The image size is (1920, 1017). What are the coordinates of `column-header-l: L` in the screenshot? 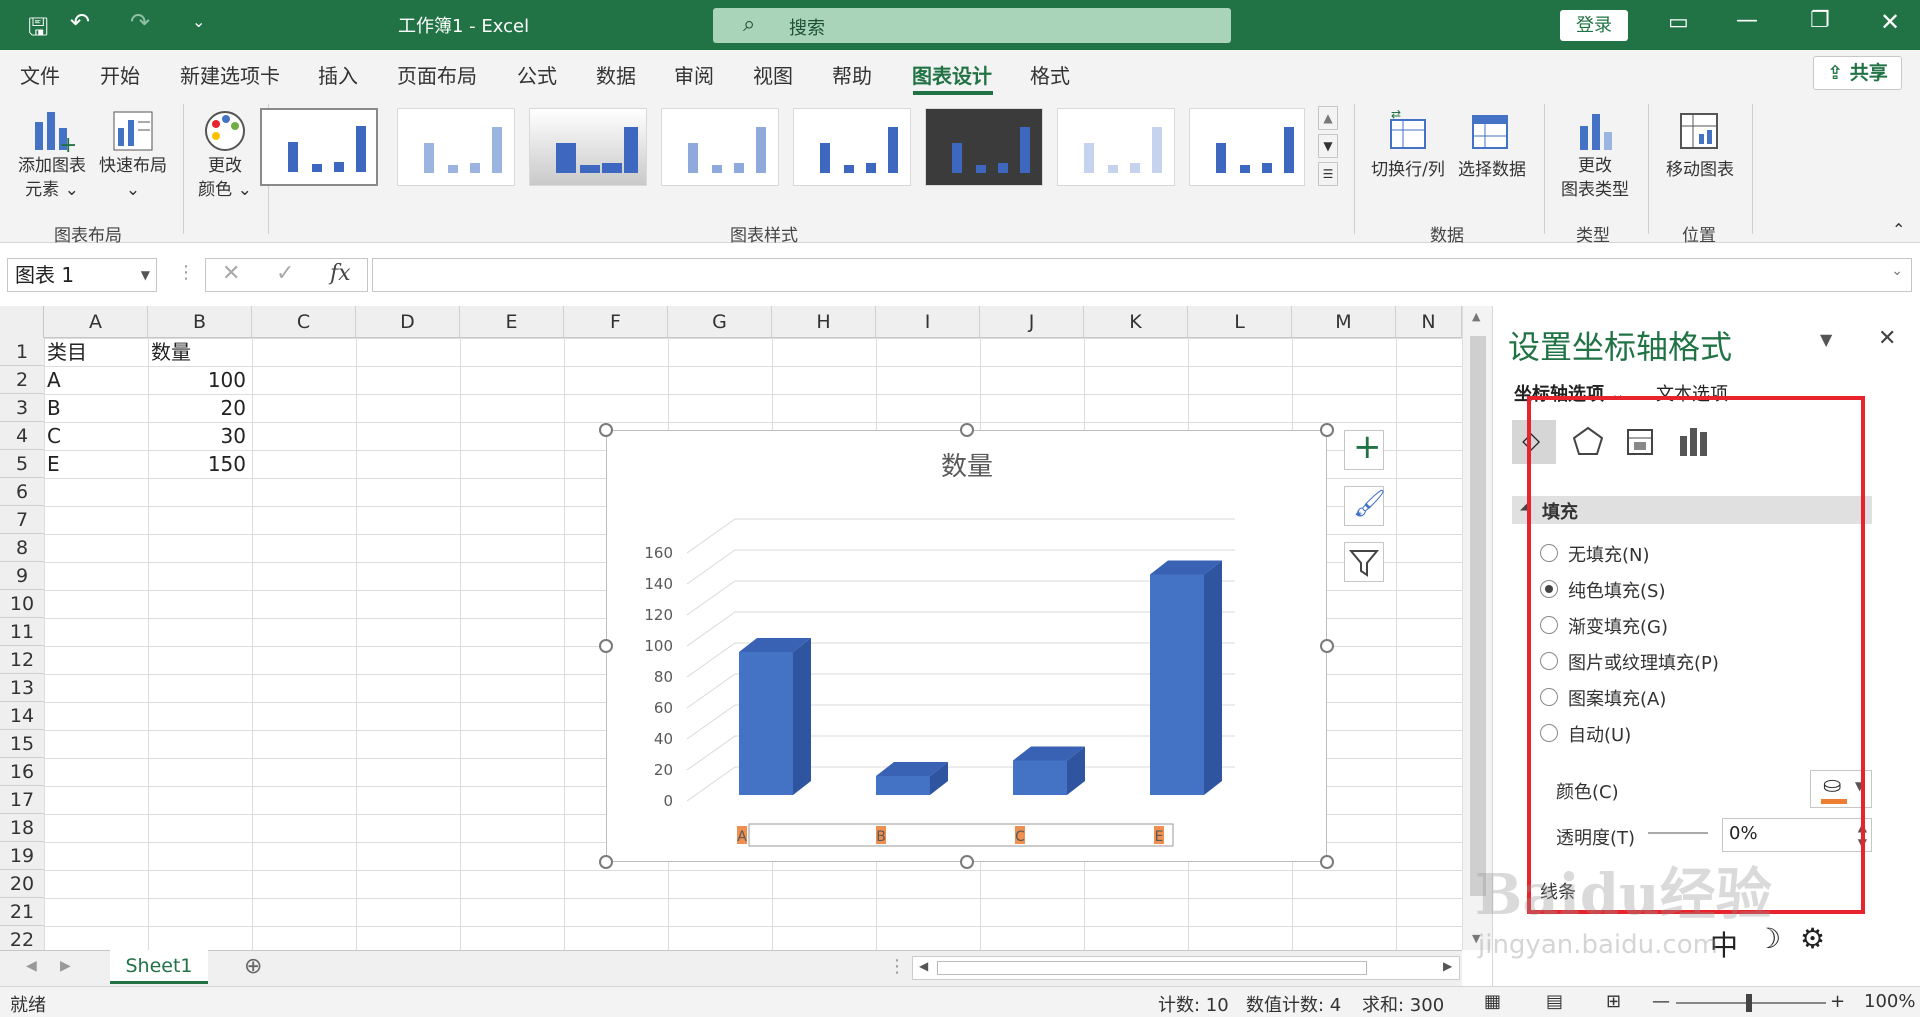 It's located at (1240, 322).